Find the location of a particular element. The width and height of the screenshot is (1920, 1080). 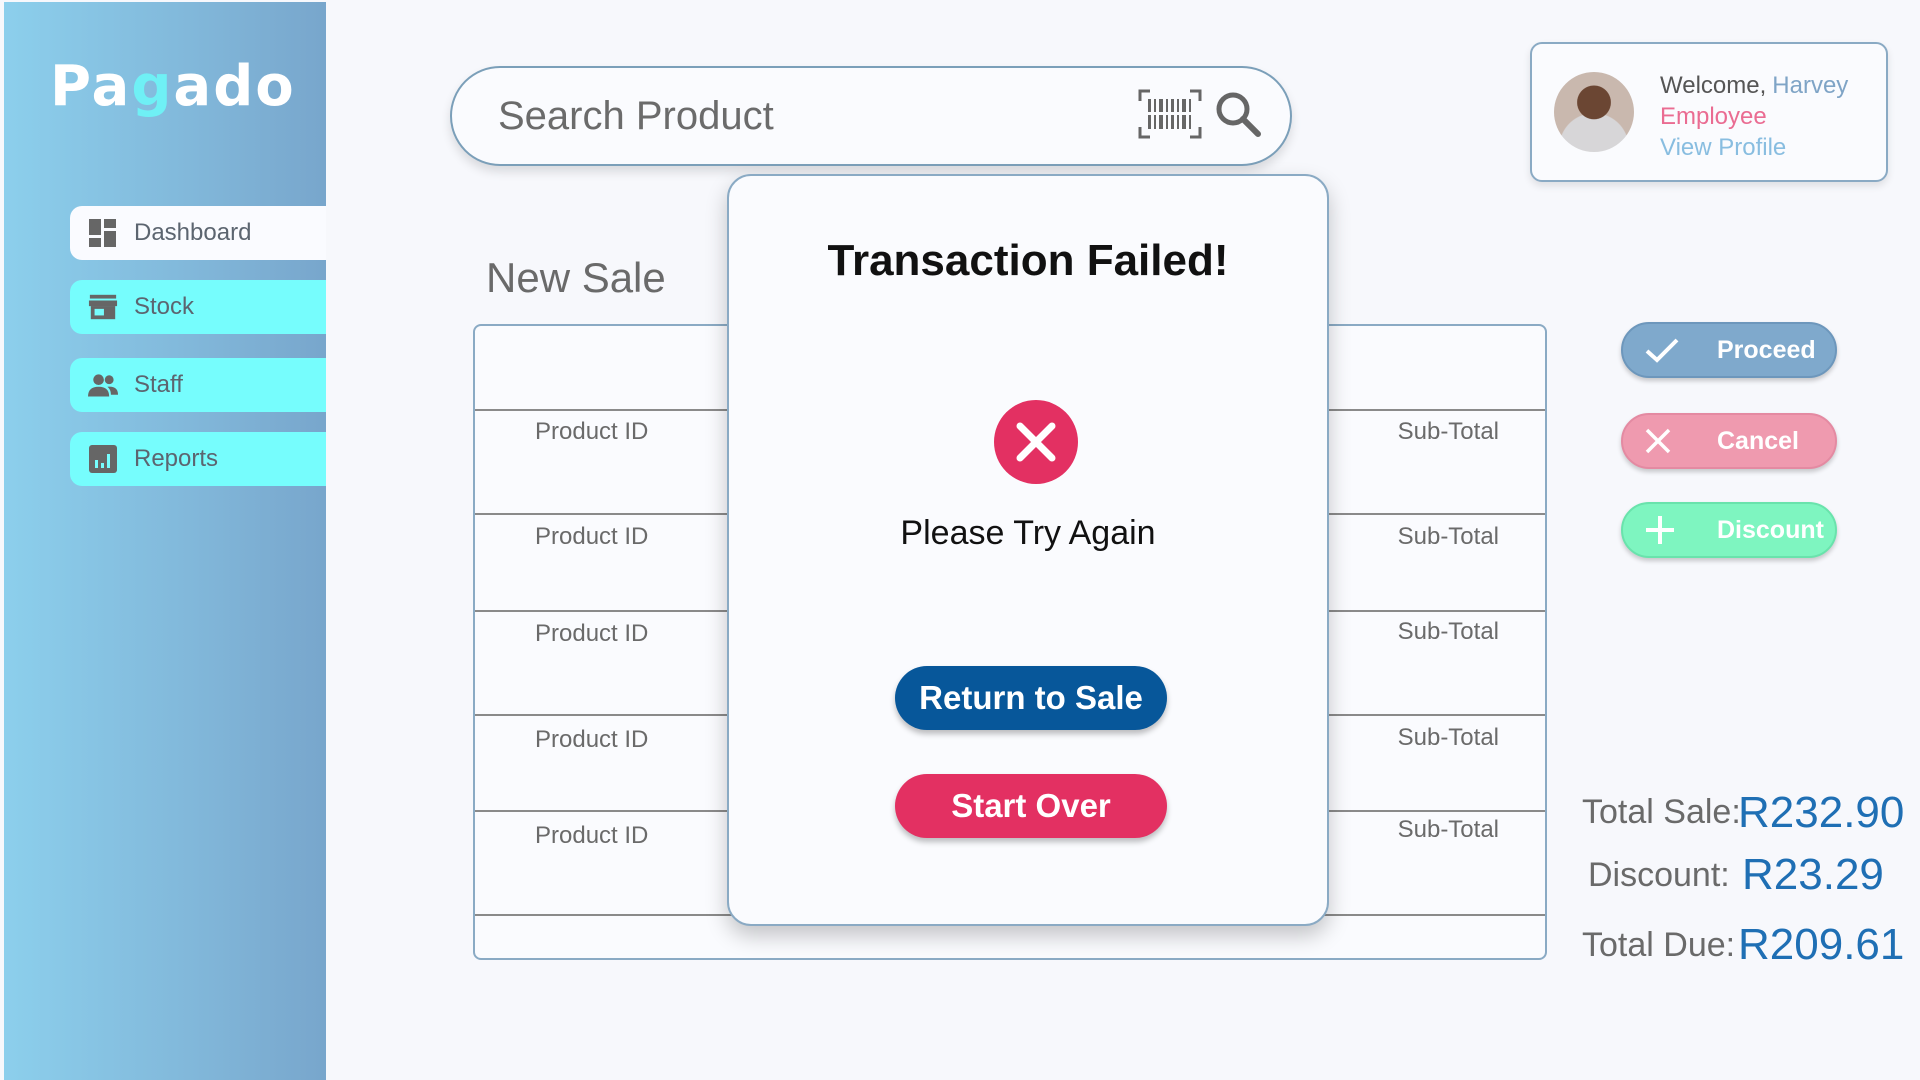

sidebar-item-reports: Reports is located at coordinates (198, 459).